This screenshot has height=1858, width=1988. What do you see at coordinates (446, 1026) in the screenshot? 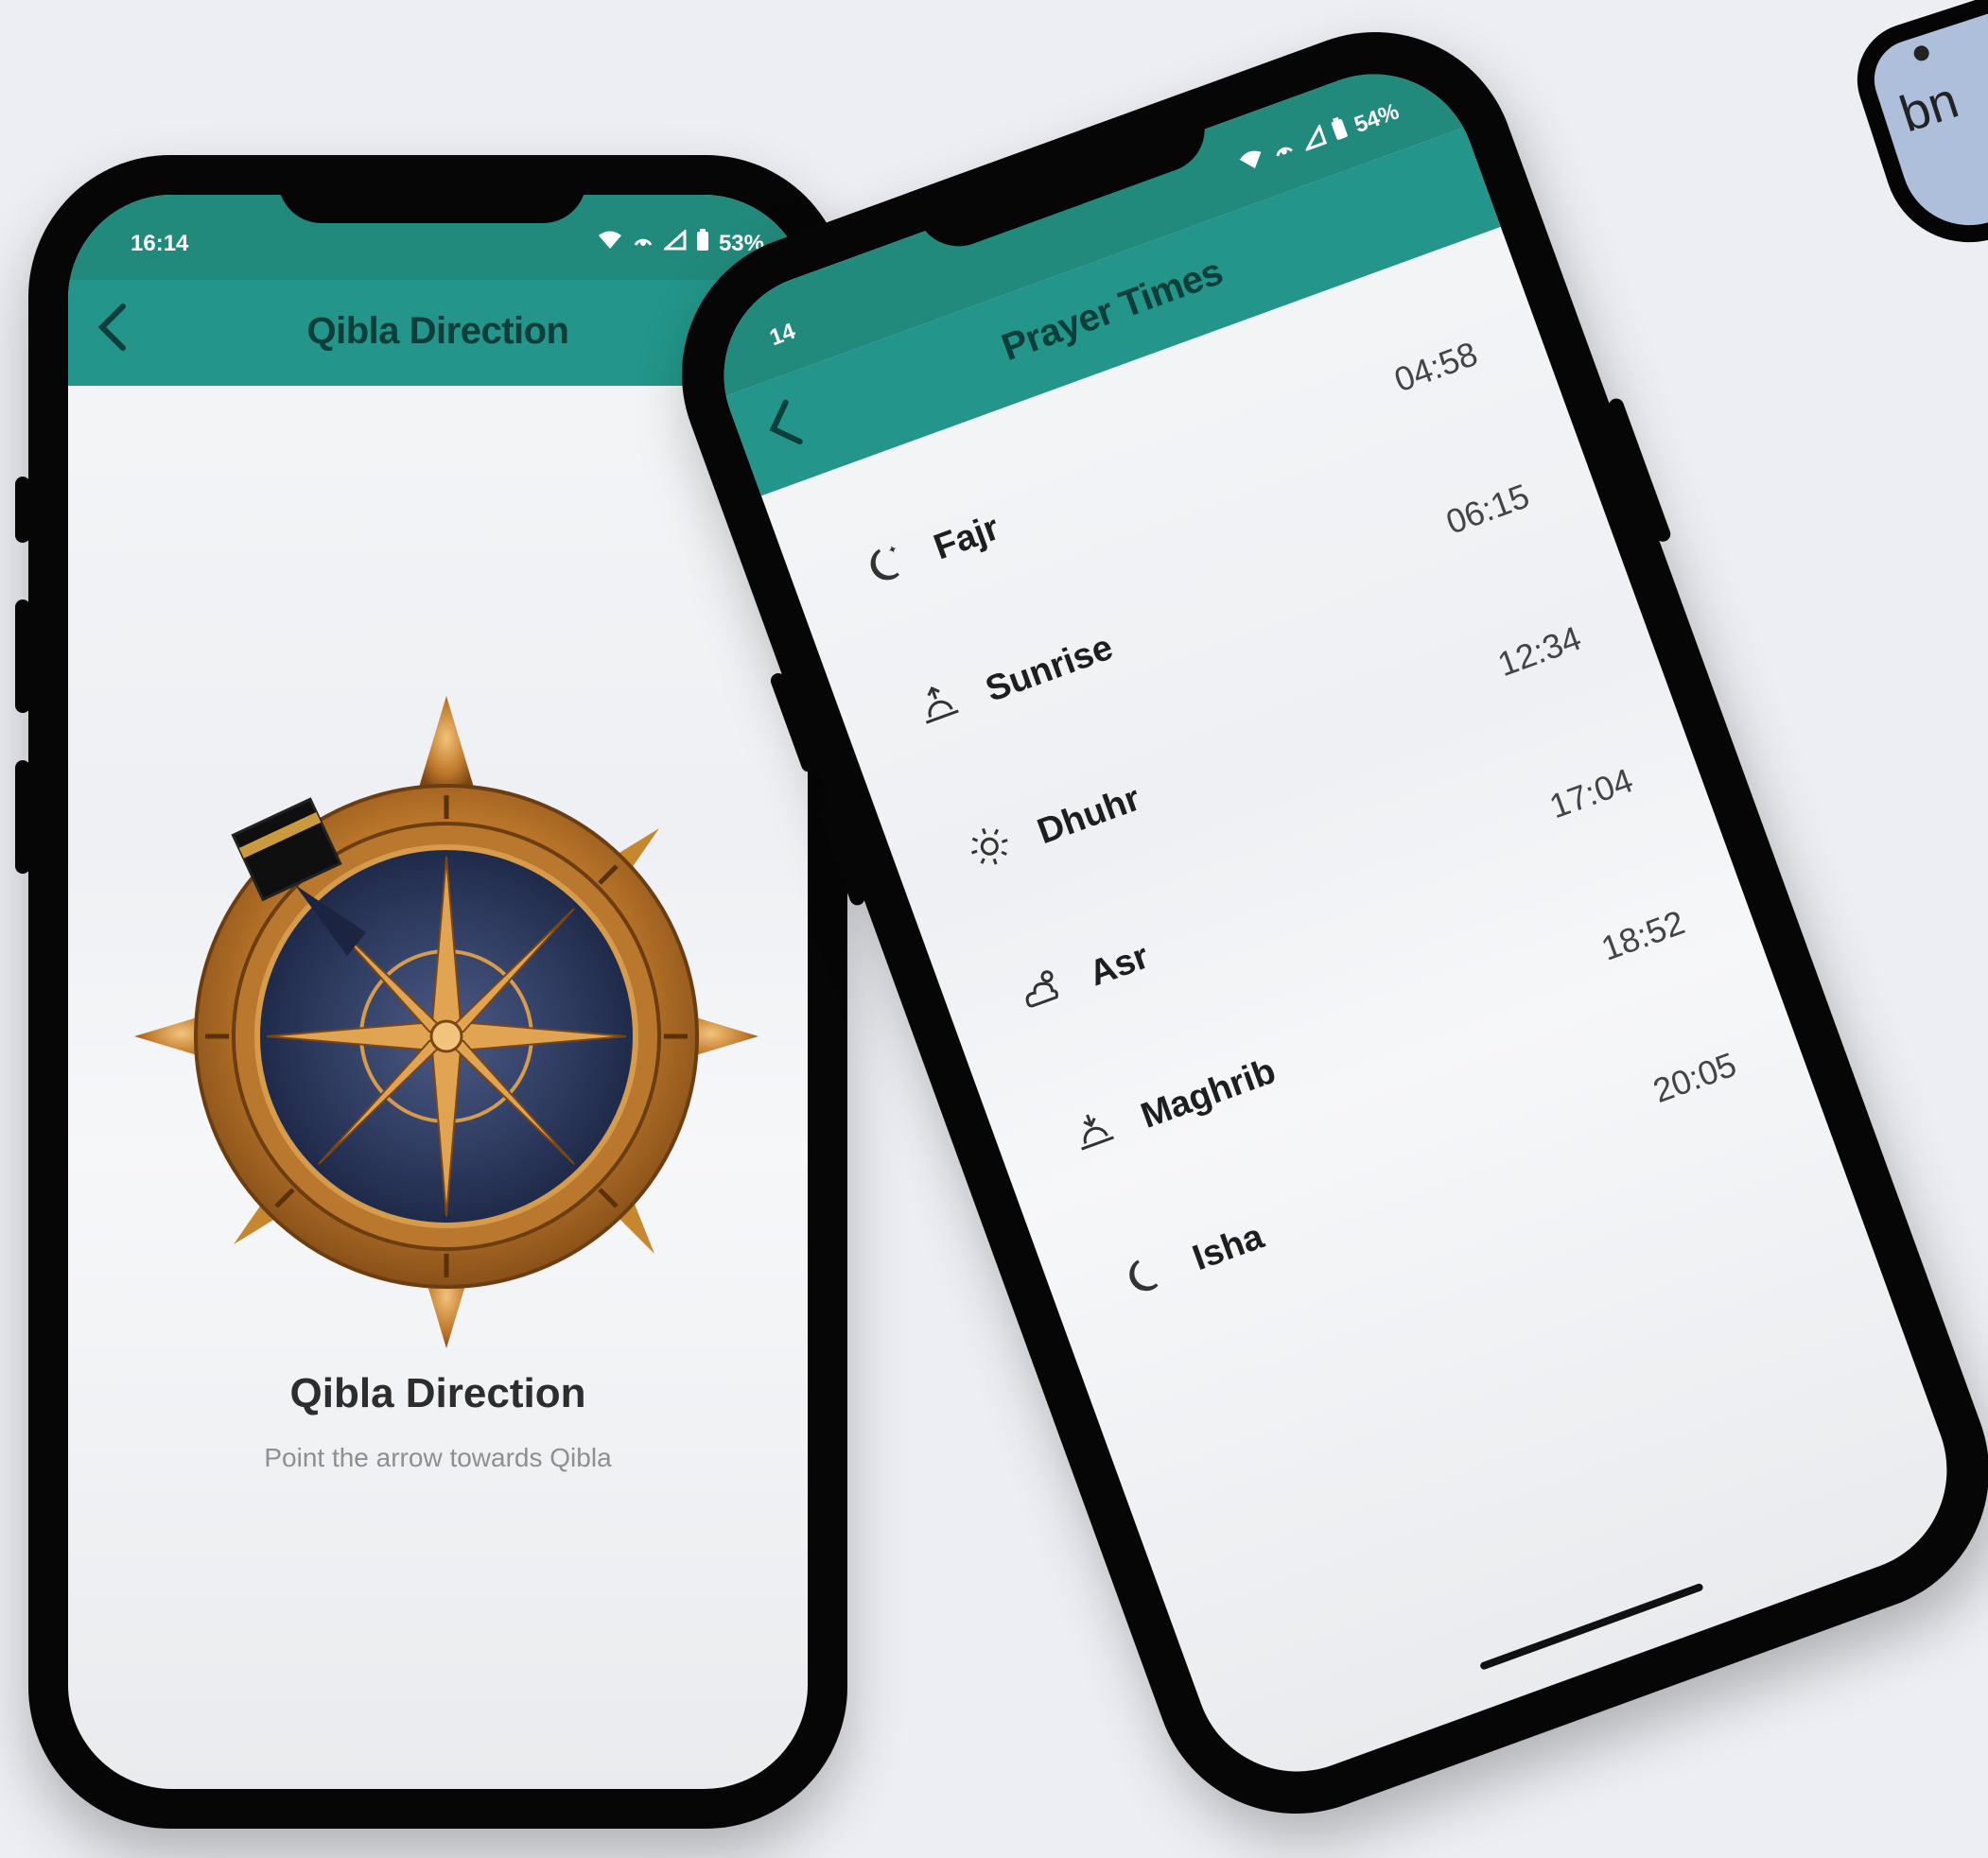
I see `compass-icon` at bounding box center [446, 1026].